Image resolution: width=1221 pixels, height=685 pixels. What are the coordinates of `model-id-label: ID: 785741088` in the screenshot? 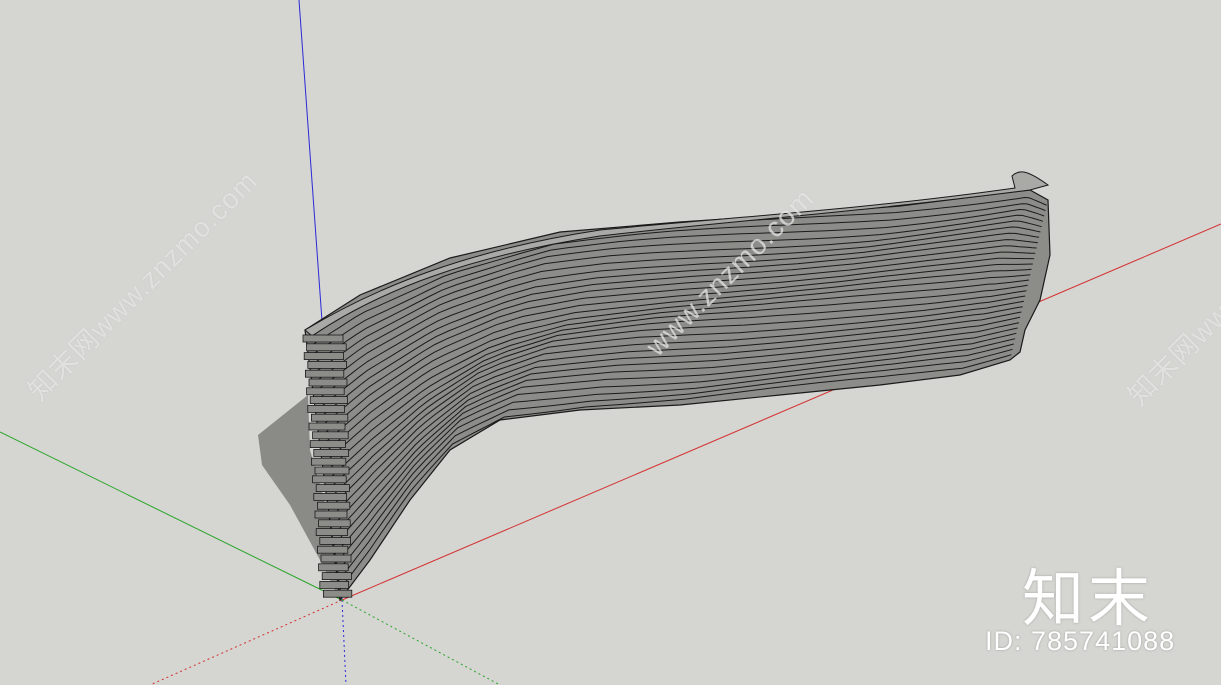 It's located at (1080, 641).